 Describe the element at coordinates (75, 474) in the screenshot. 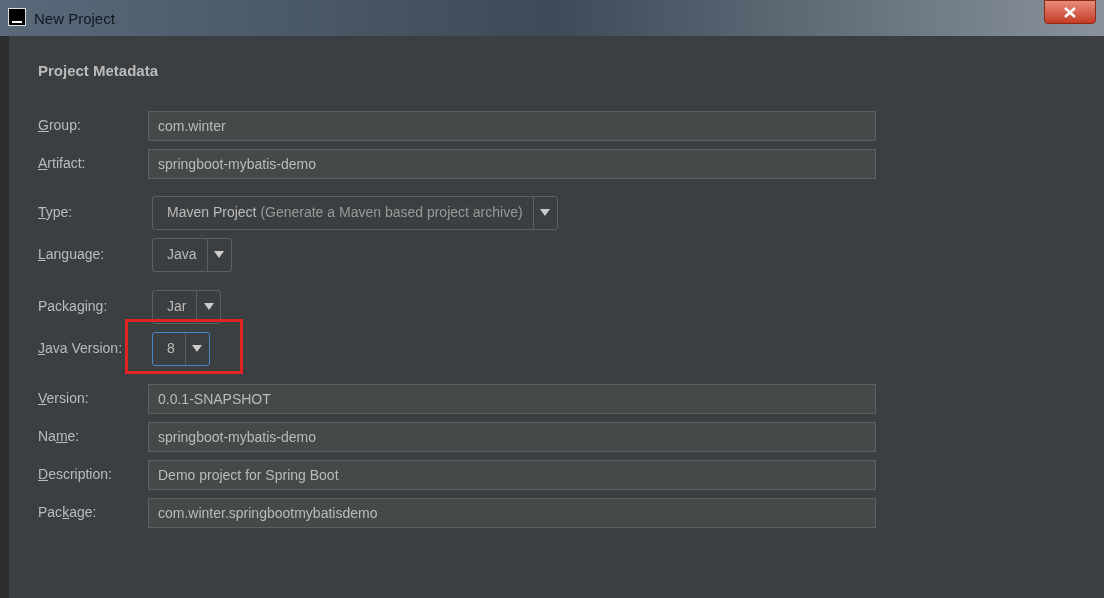

I see `field-label: Description:` at that location.